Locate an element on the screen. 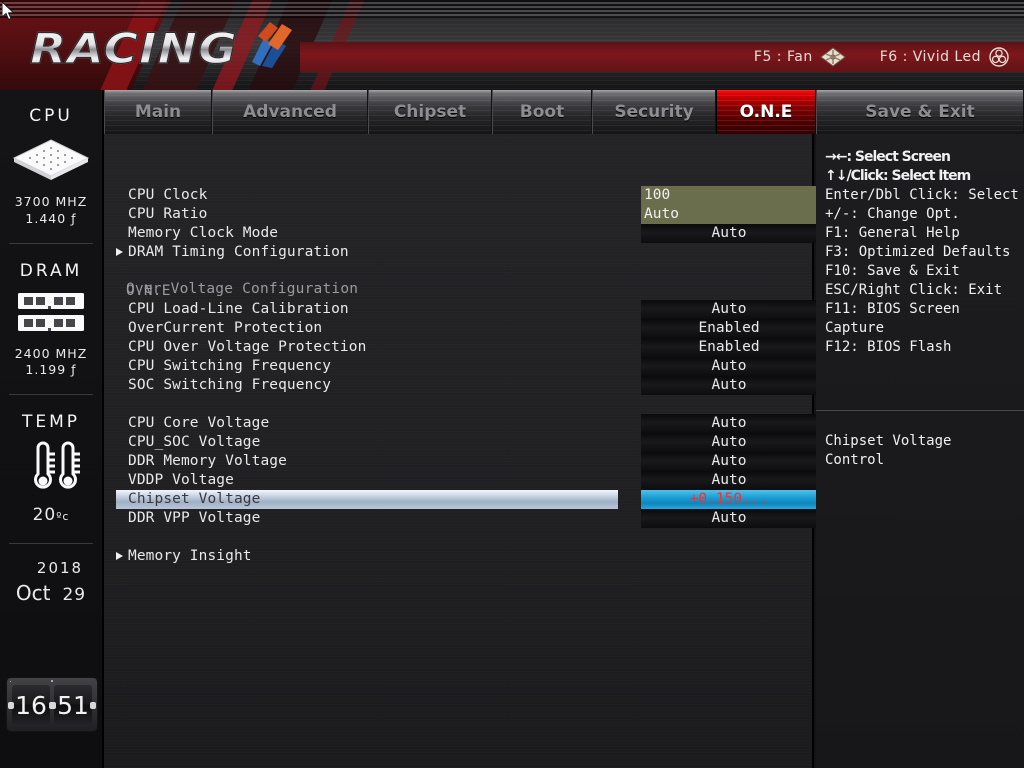 The width and height of the screenshot is (1024, 768). flip-clock-icon: 16 51 is located at coordinates (52, 704).